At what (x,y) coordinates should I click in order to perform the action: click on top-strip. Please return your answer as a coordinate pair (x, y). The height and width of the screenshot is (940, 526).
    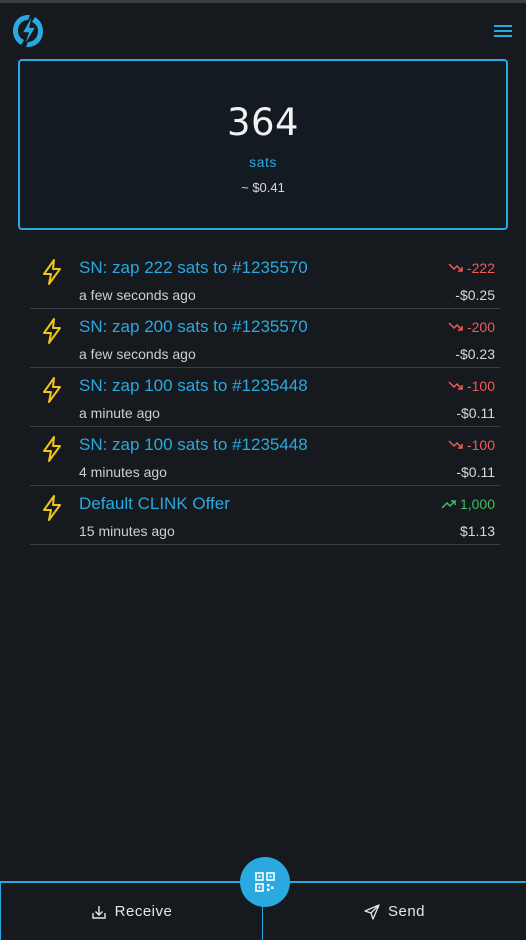
    Looking at the image, I should click on (263, 1).